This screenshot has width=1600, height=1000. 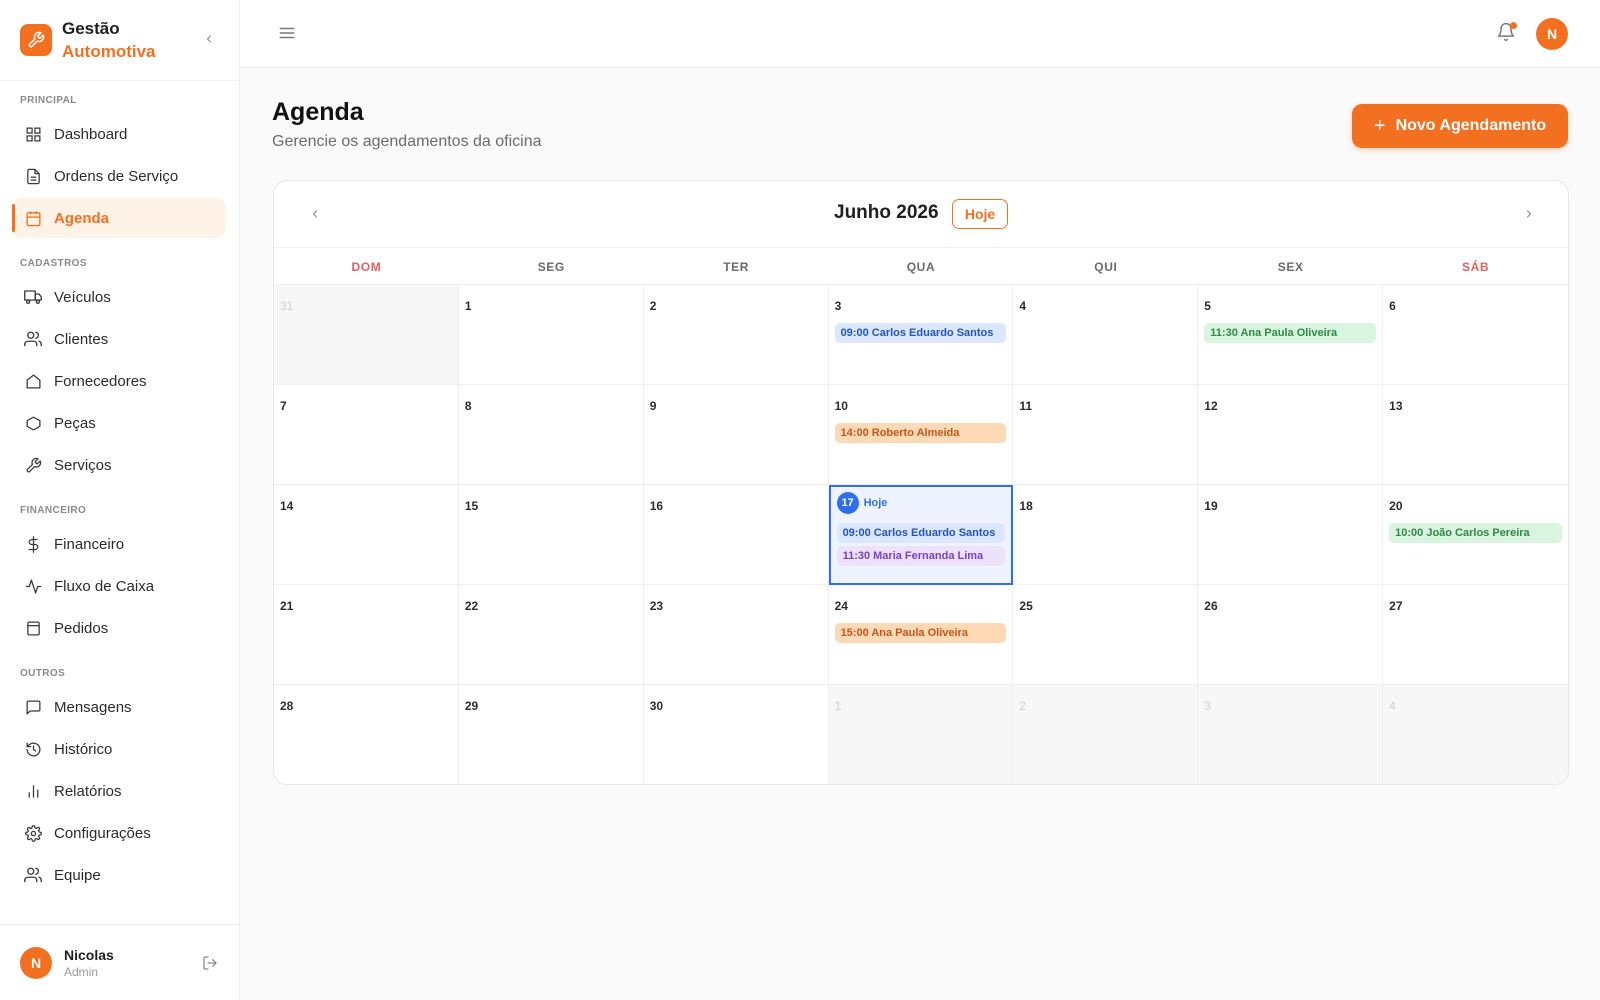 I want to click on weekday-label: TER, so click(x=736, y=266).